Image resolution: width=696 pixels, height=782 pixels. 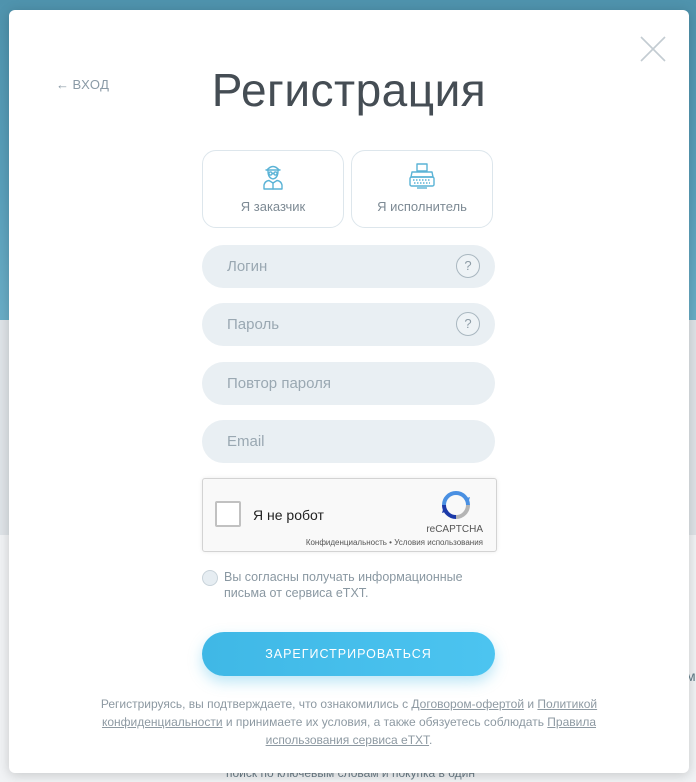 I want to click on password-field: ?, so click(x=348, y=324).